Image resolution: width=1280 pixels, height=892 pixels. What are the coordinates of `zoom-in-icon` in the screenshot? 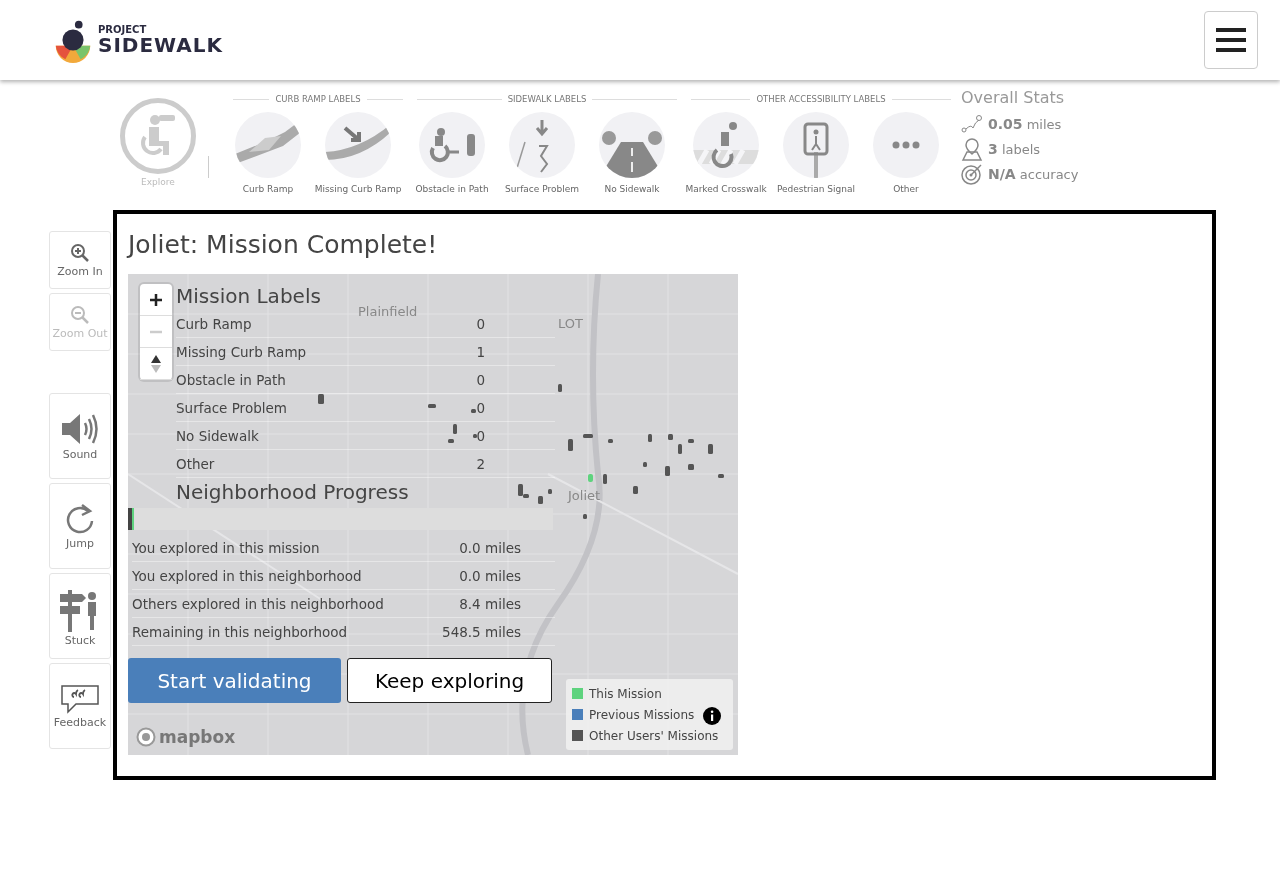 It's located at (80, 252).